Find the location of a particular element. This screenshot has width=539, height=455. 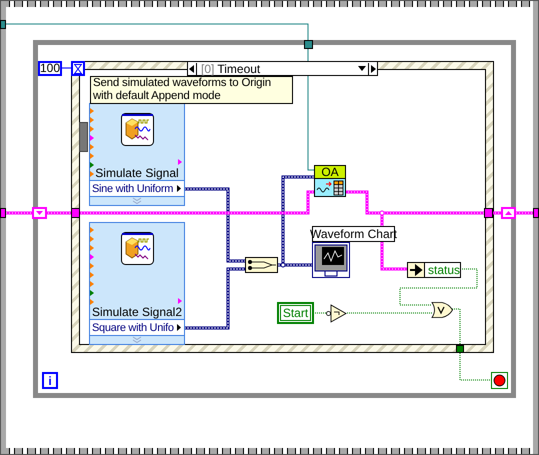

start-control: Start is located at coordinates (295, 313).